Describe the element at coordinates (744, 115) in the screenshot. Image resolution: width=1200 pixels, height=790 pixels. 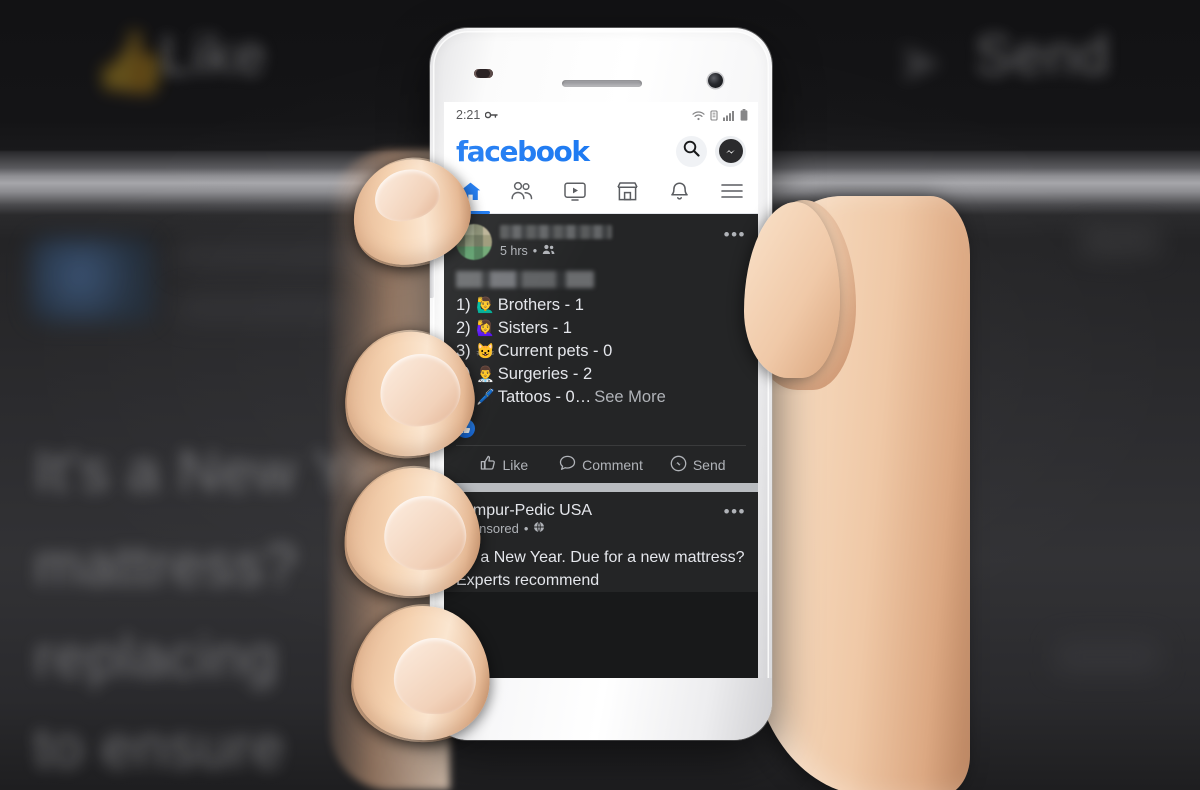
I see `battery-icon` at that location.